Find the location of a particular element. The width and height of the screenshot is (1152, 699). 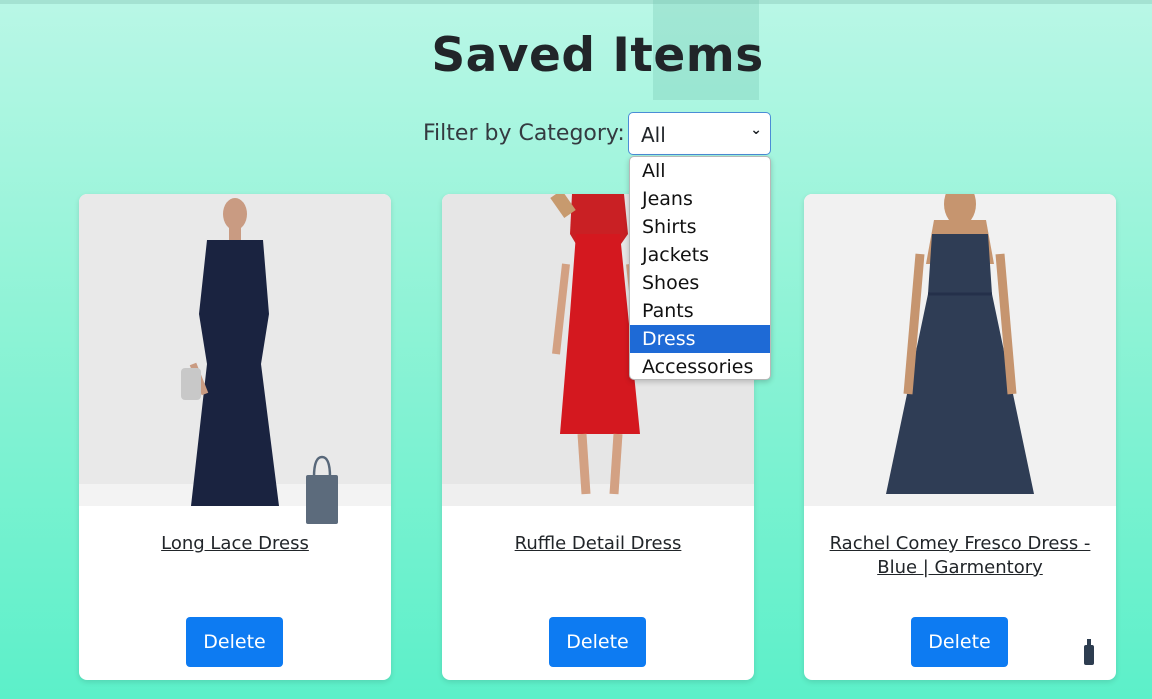

shopping-bag-icon is located at coordinates (322, 489).